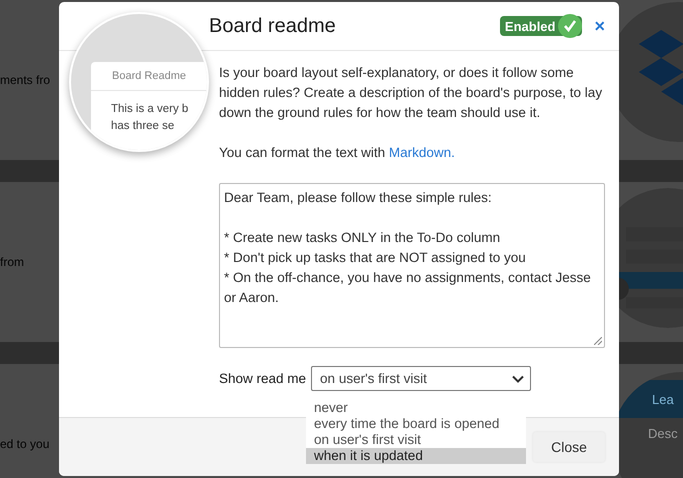 The width and height of the screenshot is (683, 478). Describe the element at coordinates (416, 408) in the screenshot. I see `dropdown-option: never` at that location.